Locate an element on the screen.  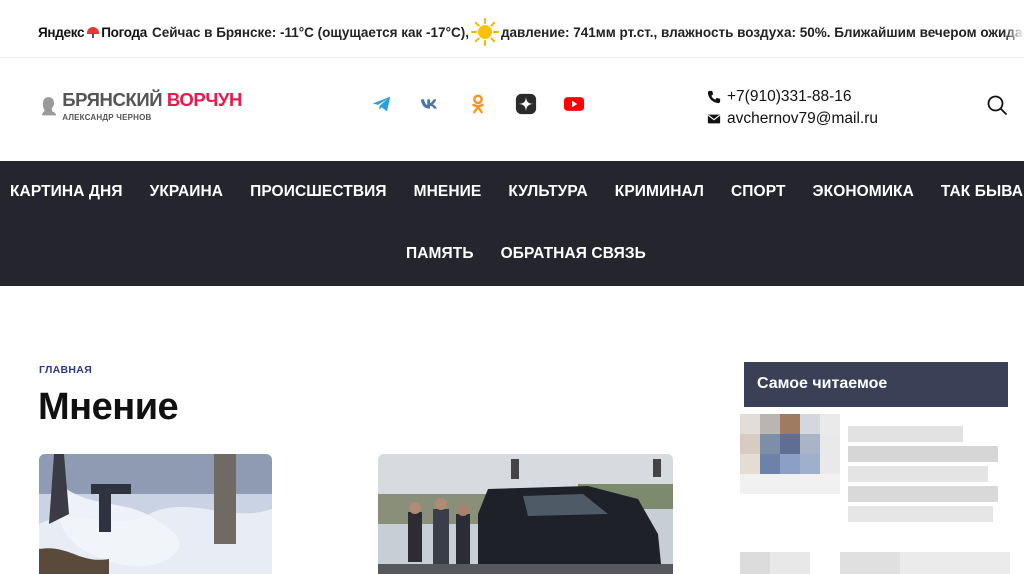
vk-icon is located at coordinates (430, 104).